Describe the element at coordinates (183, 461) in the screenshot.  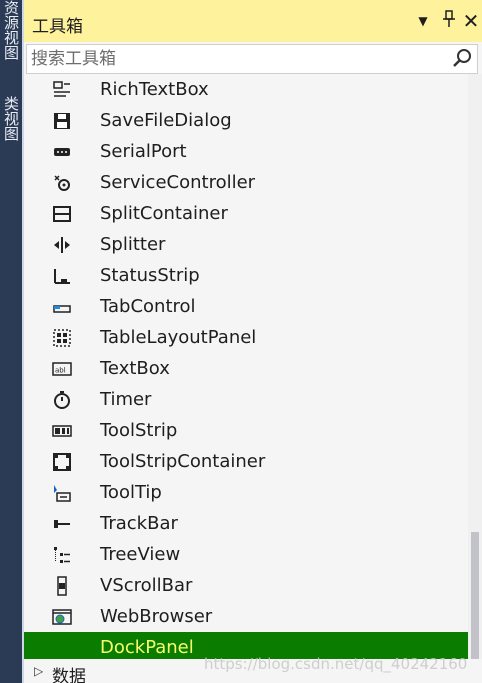
I see `toolbox-item-label: ToolStripContainer` at that location.